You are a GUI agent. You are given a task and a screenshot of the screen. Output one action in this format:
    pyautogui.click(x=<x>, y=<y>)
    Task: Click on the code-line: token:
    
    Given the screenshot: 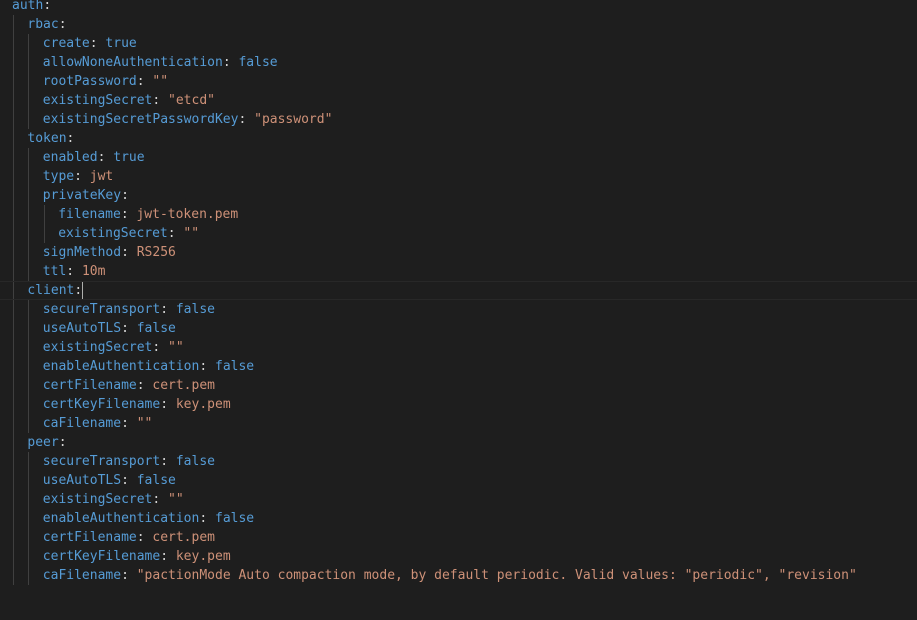 What is the action you would take?
    pyautogui.click(x=458, y=138)
    